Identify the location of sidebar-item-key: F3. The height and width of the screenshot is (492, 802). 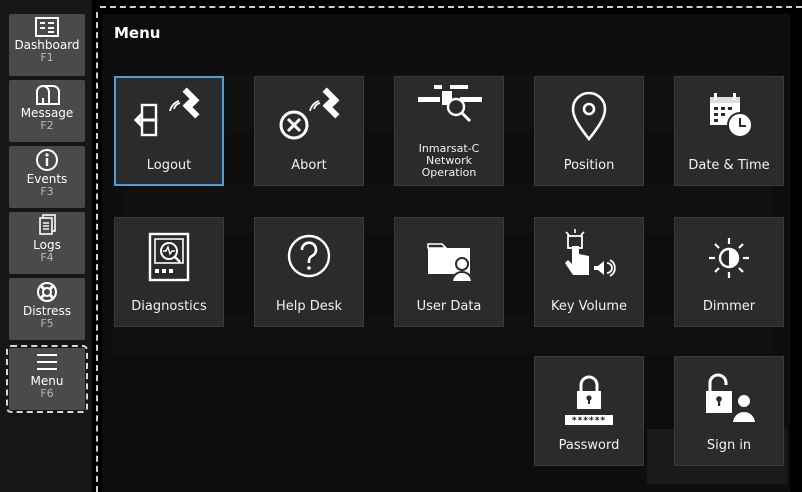
(47, 191).